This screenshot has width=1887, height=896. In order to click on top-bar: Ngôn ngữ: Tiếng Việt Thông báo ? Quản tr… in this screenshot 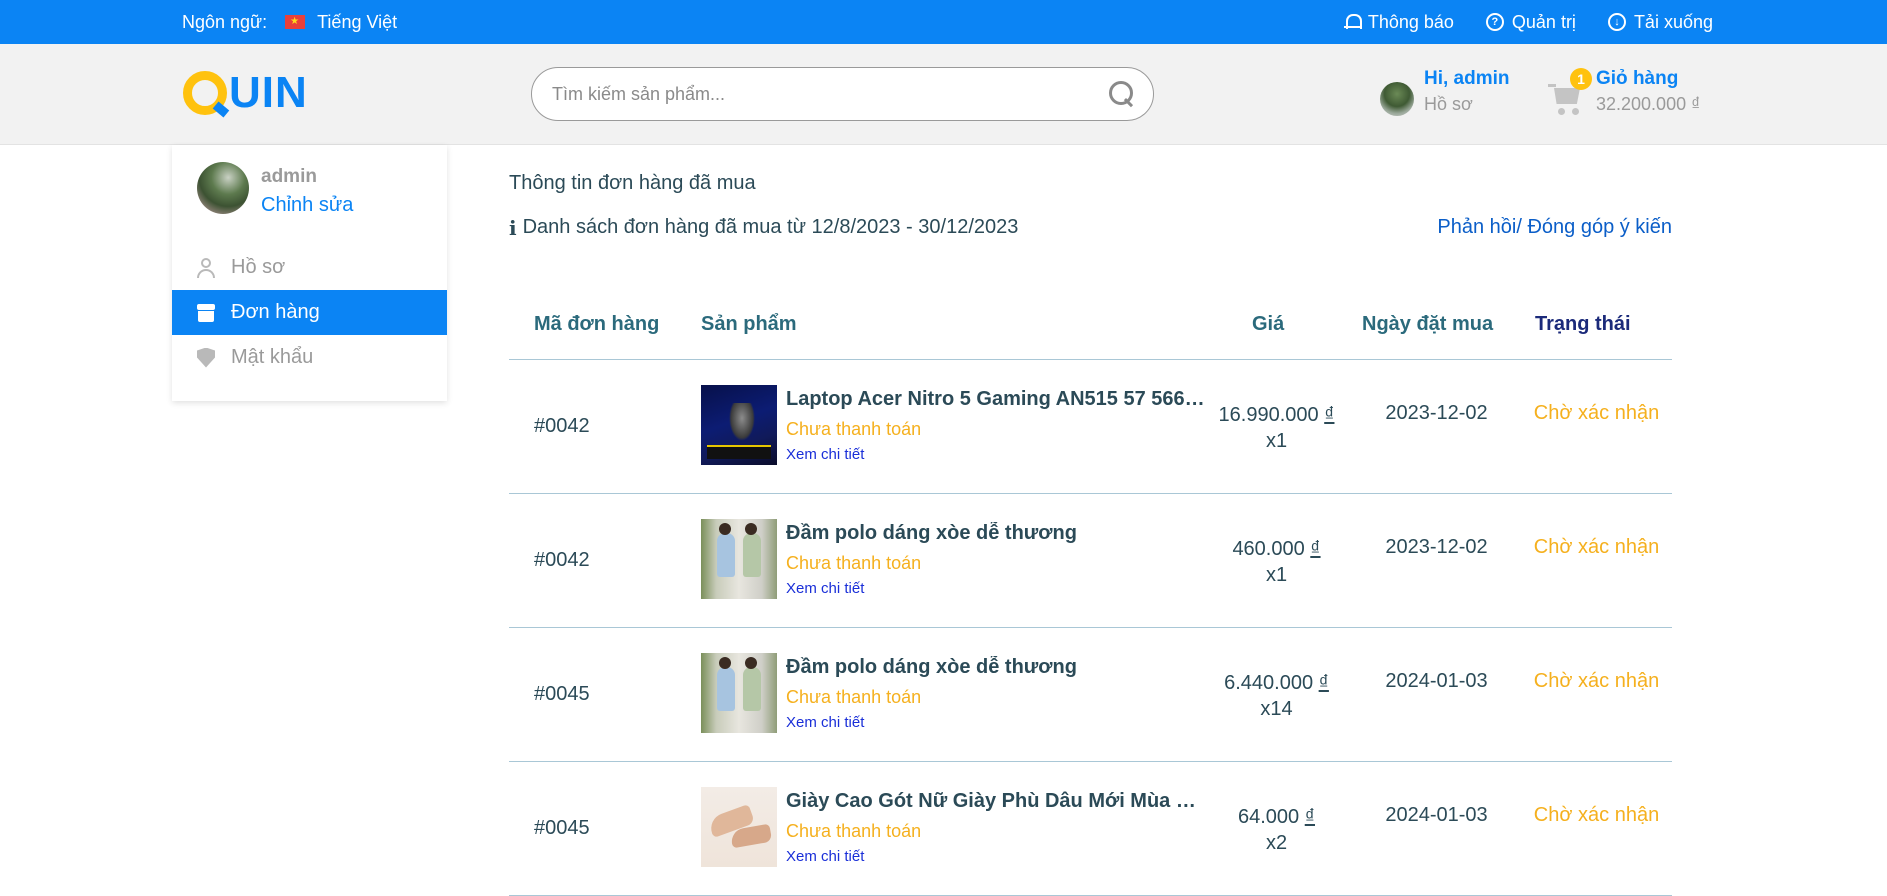, I will do `click(943, 22)`.